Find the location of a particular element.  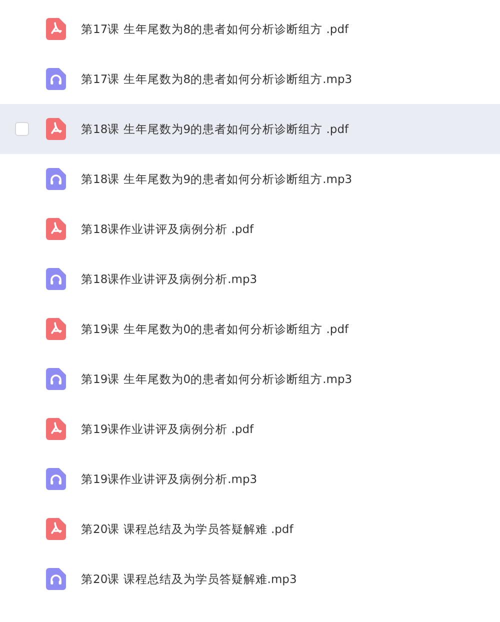

file-row: 第18课 生年尾数为9的患者如何分析诊断组方.mp3 is located at coordinates (250, 179).